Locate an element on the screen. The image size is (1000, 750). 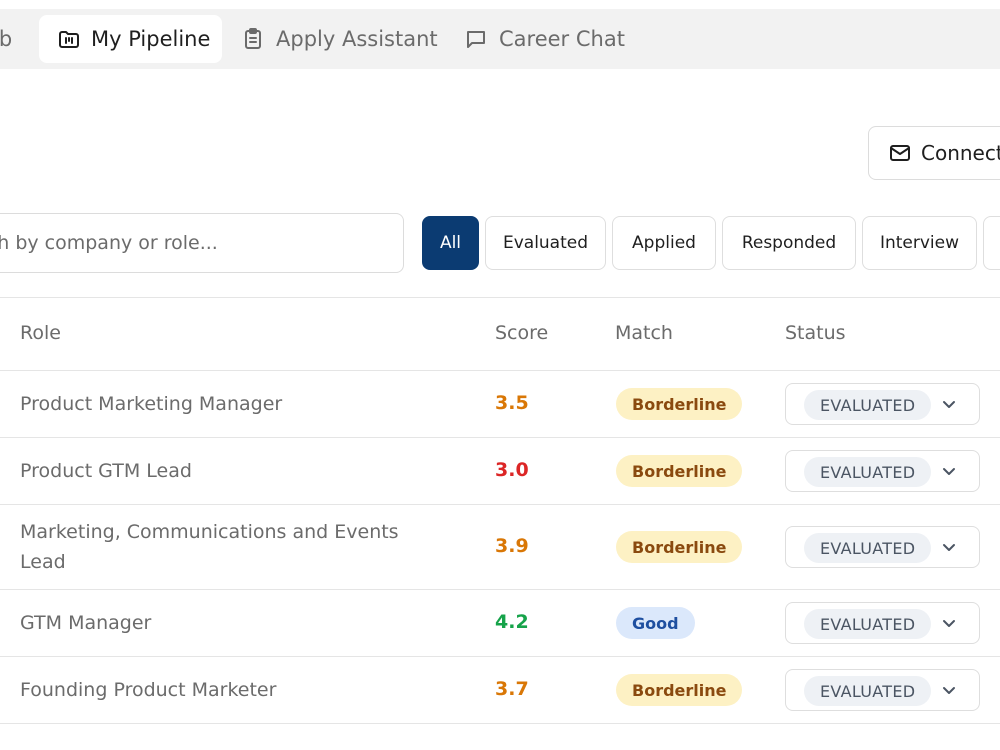
table-row: GTM Manager 4.2 Good EVALUATED is located at coordinates (500, 623).